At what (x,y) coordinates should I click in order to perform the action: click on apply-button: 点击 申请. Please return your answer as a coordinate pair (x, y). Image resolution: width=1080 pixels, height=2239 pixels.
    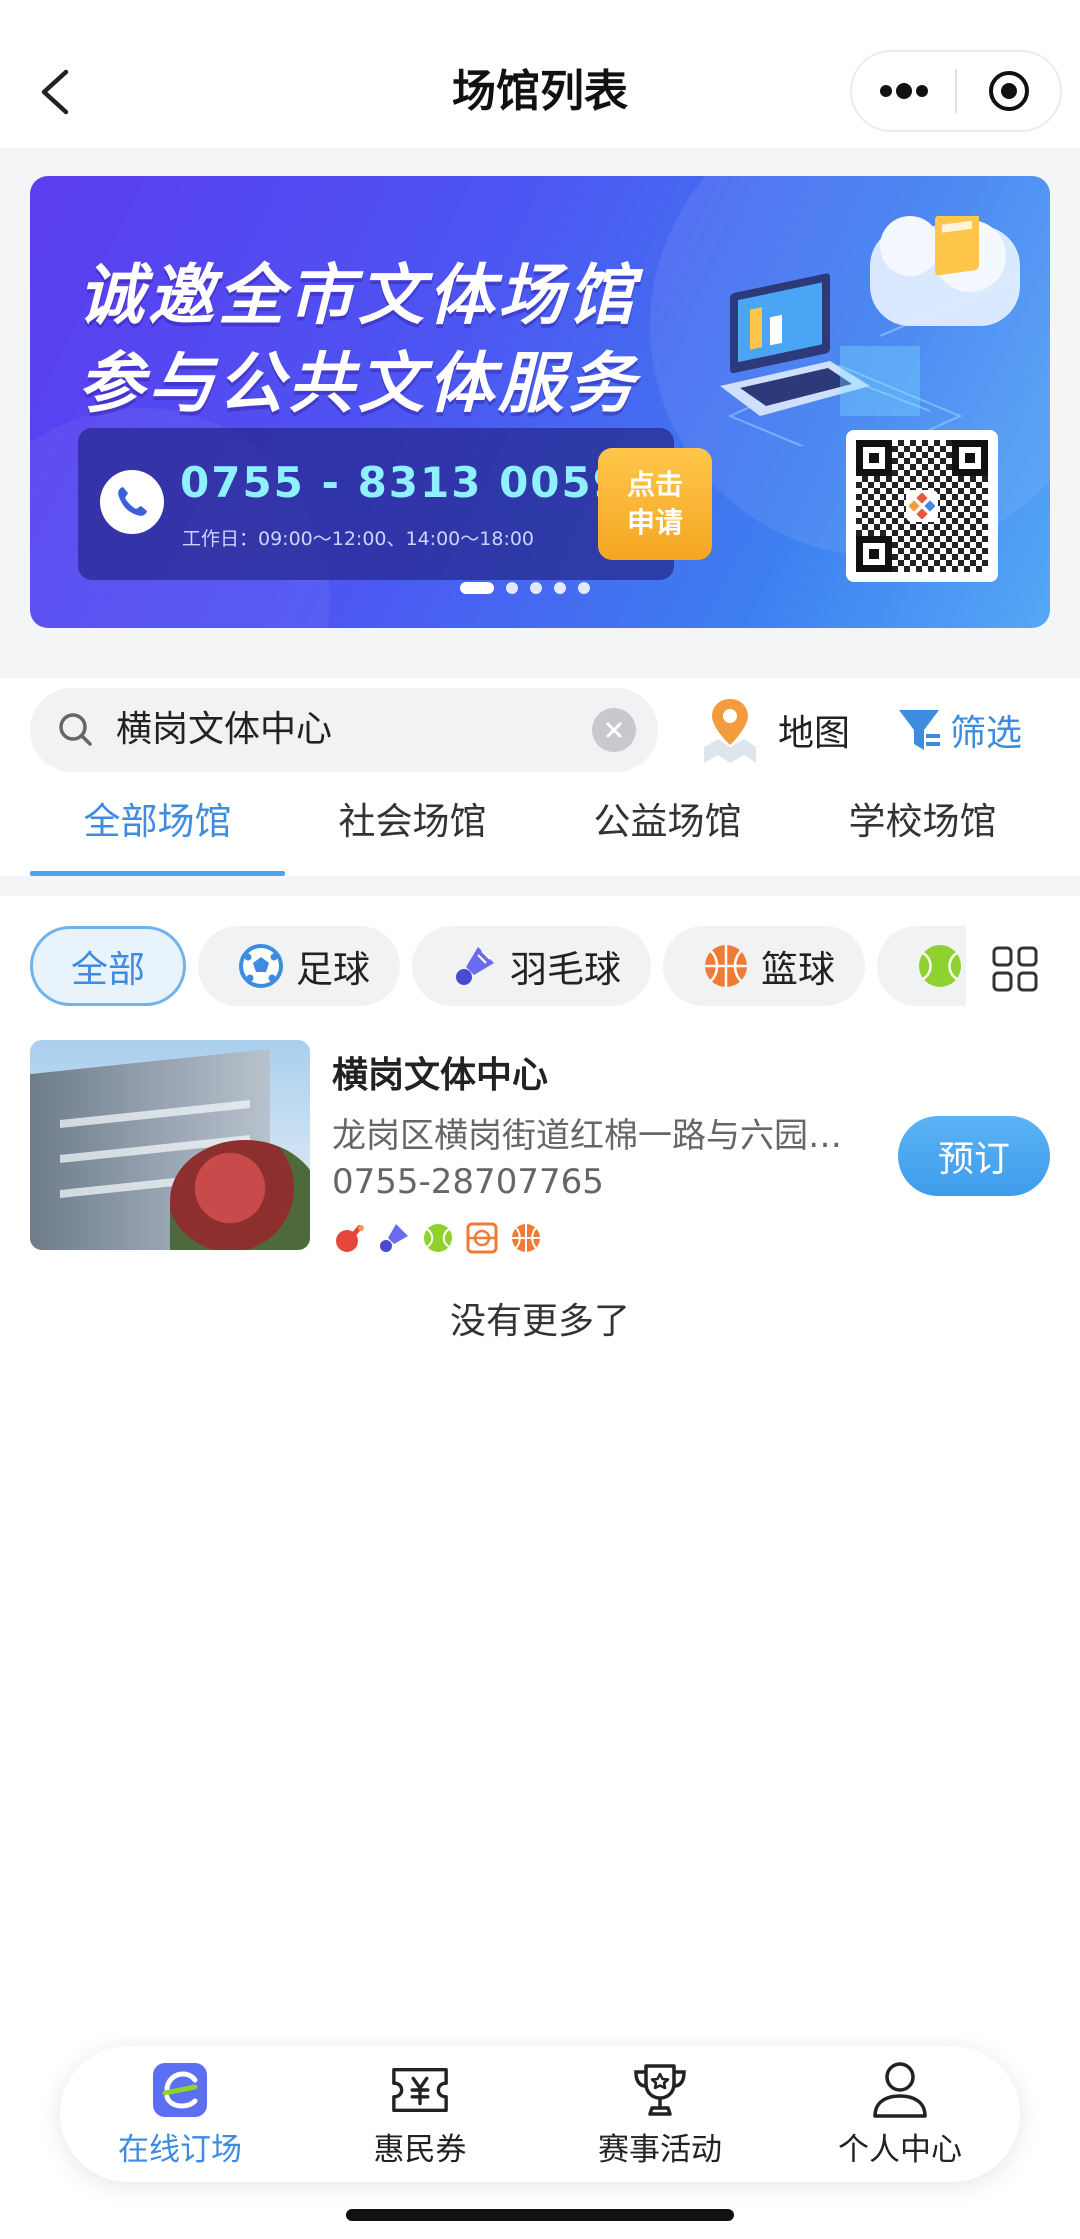
    Looking at the image, I should click on (655, 504).